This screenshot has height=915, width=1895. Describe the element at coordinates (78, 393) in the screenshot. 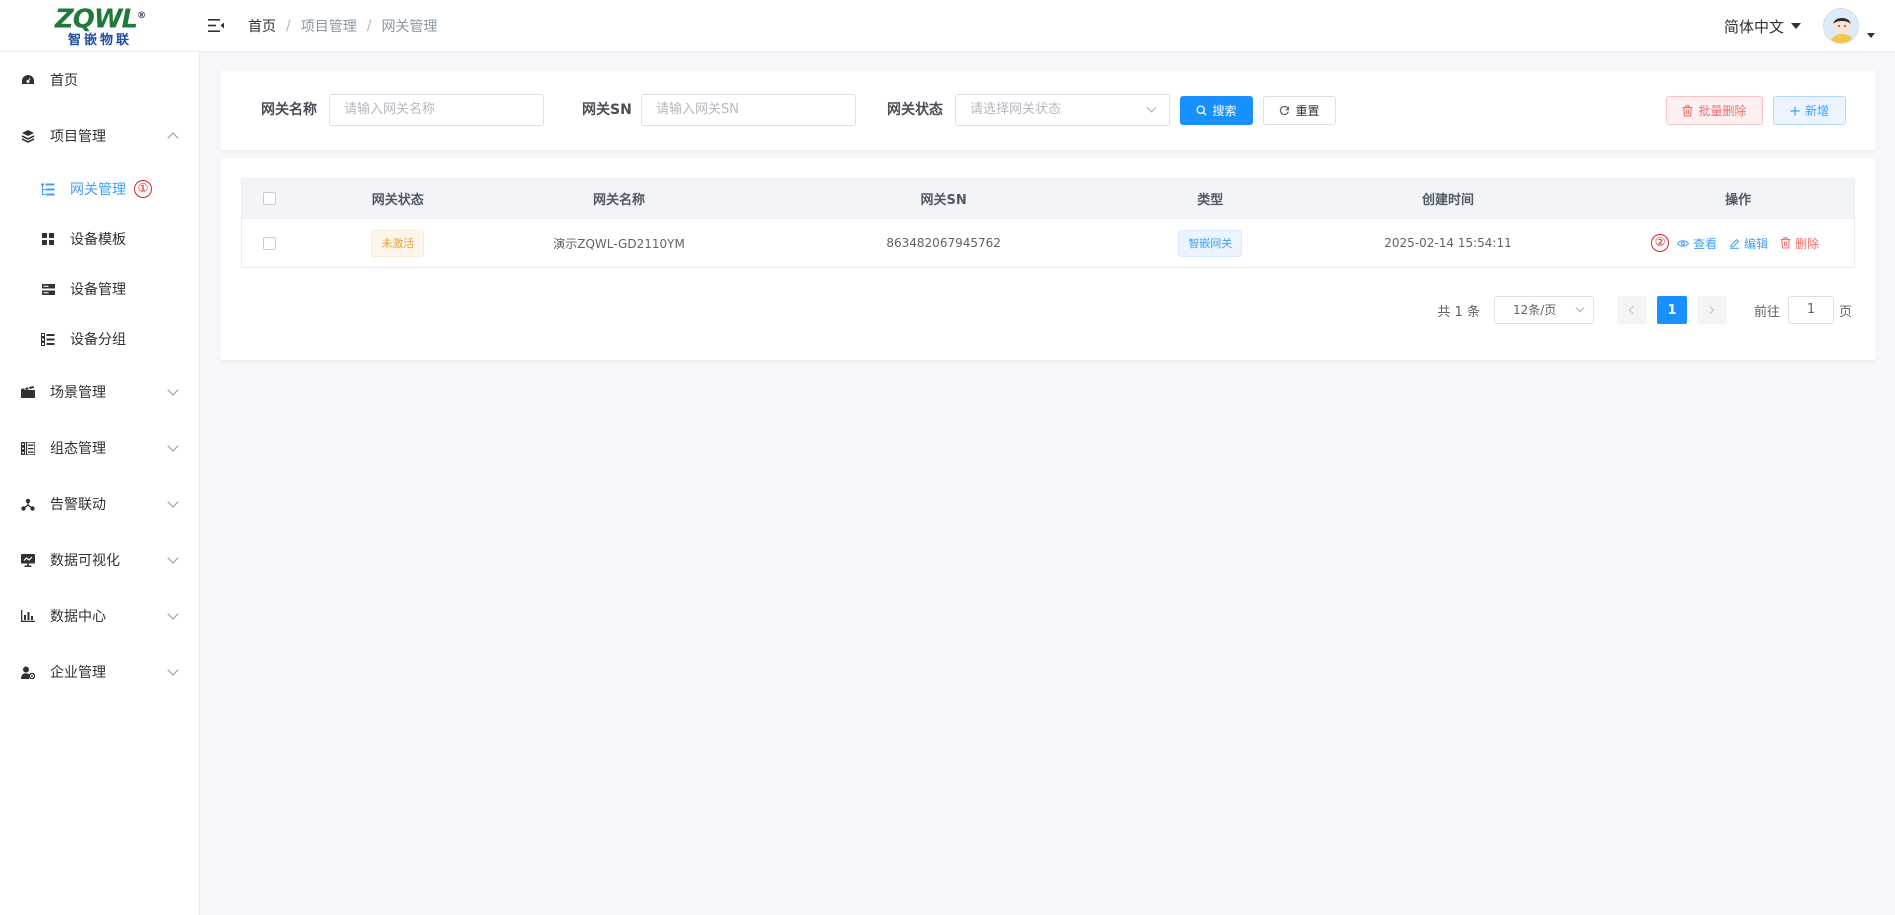

I see `sidebar-item-label: 场景管理` at that location.